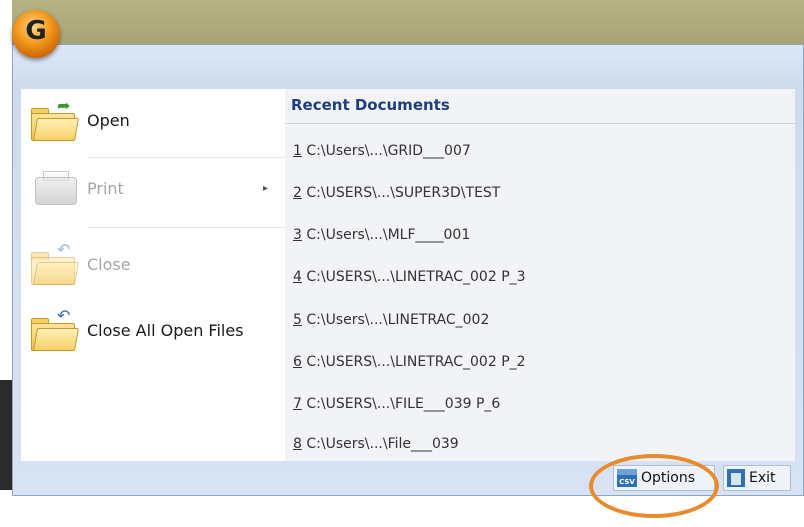  Describe the element at coordinates (153, 120) in the screenshot. I see `open-command: ➦ Open` at that location.